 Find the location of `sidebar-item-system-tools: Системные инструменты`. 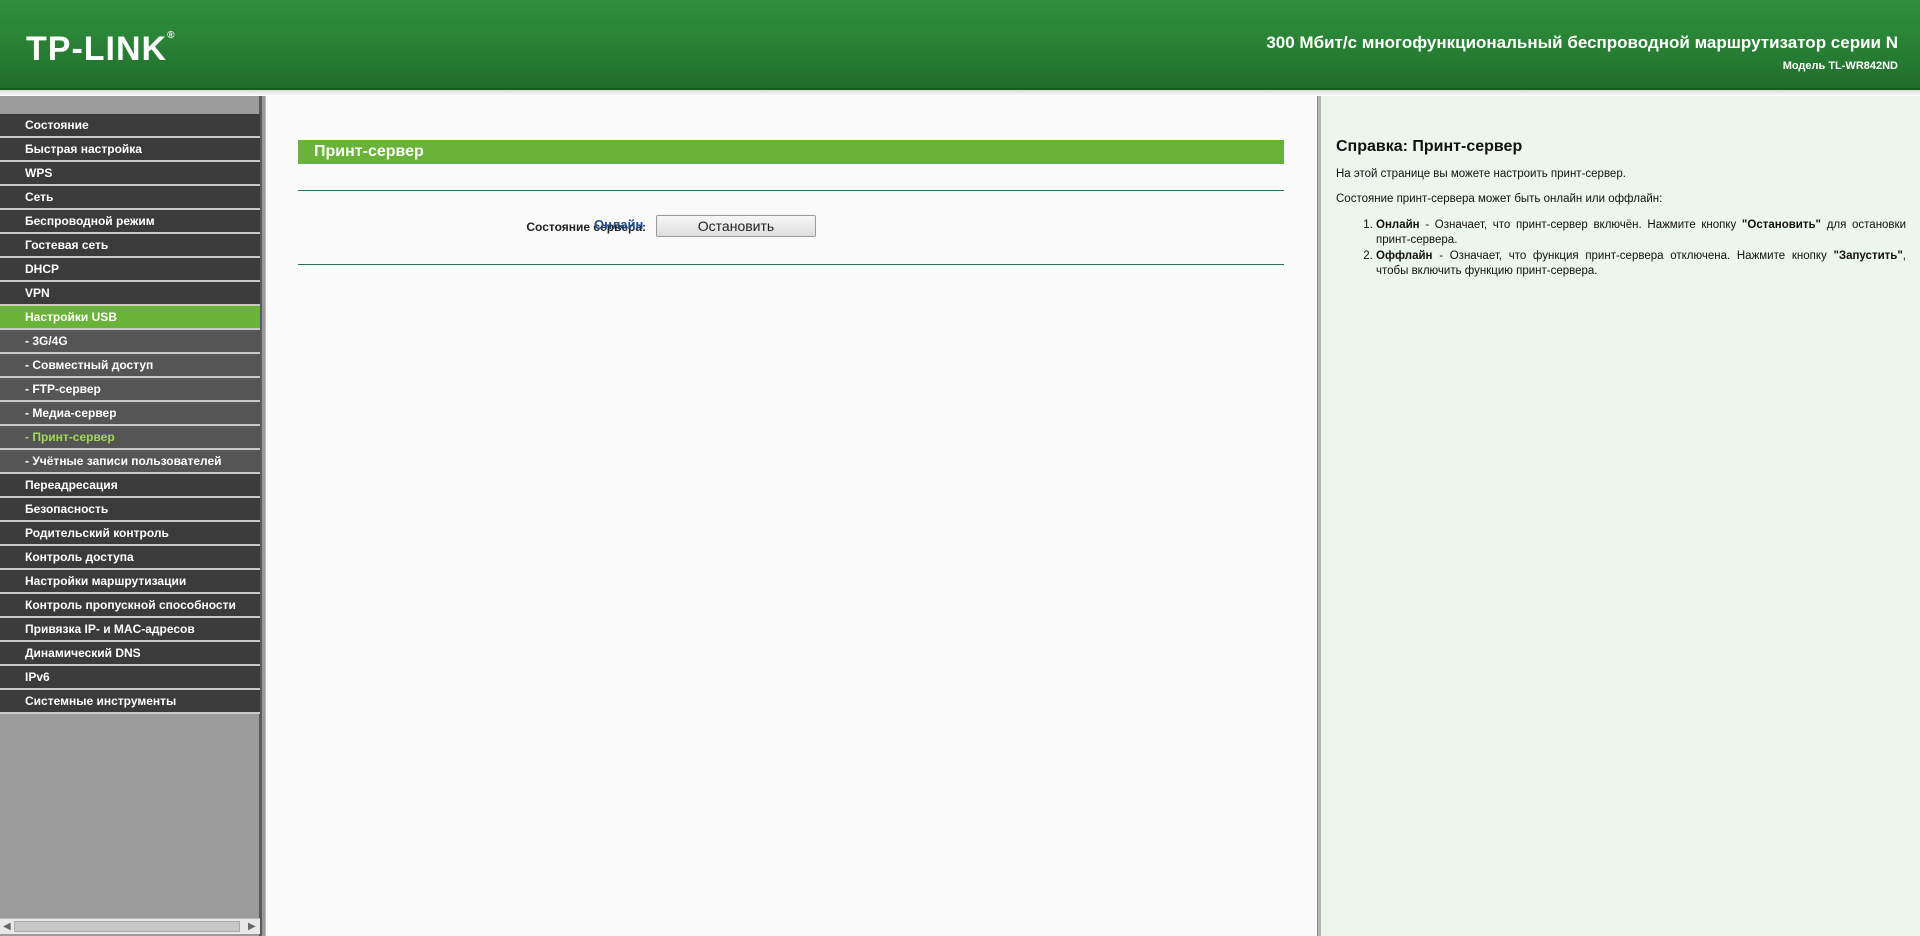

sidebar-item-system-tools: Системные инструменты is located at coordinates (130, 702).